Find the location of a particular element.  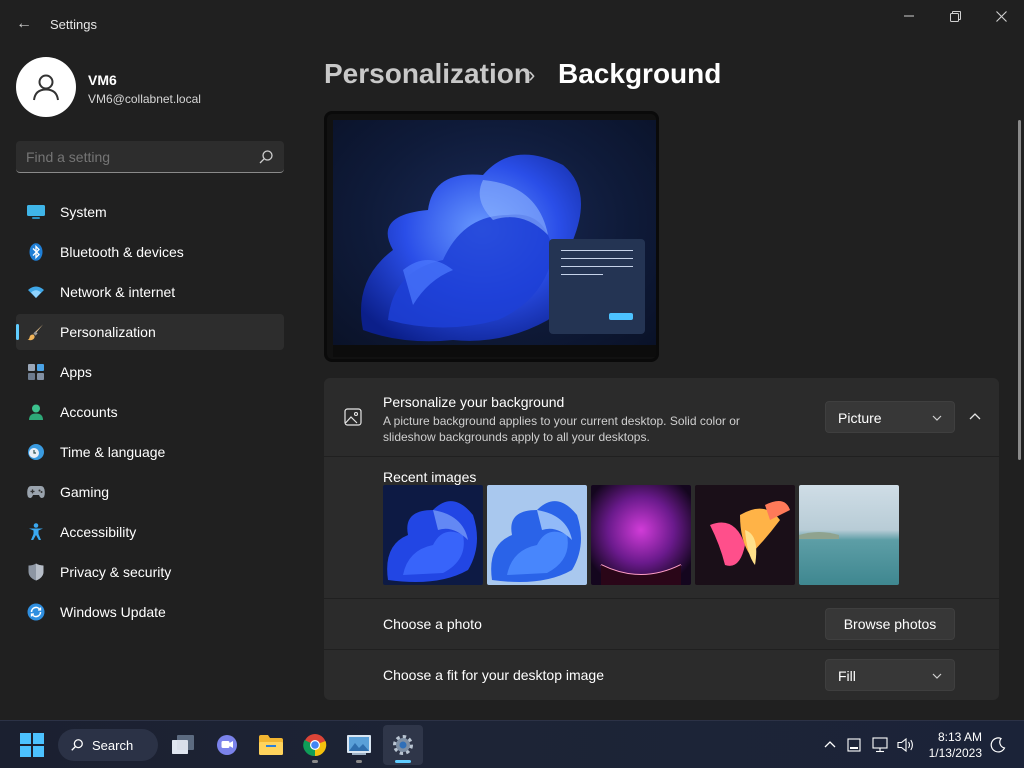

maximize-button is located at coordinates (955, 16).